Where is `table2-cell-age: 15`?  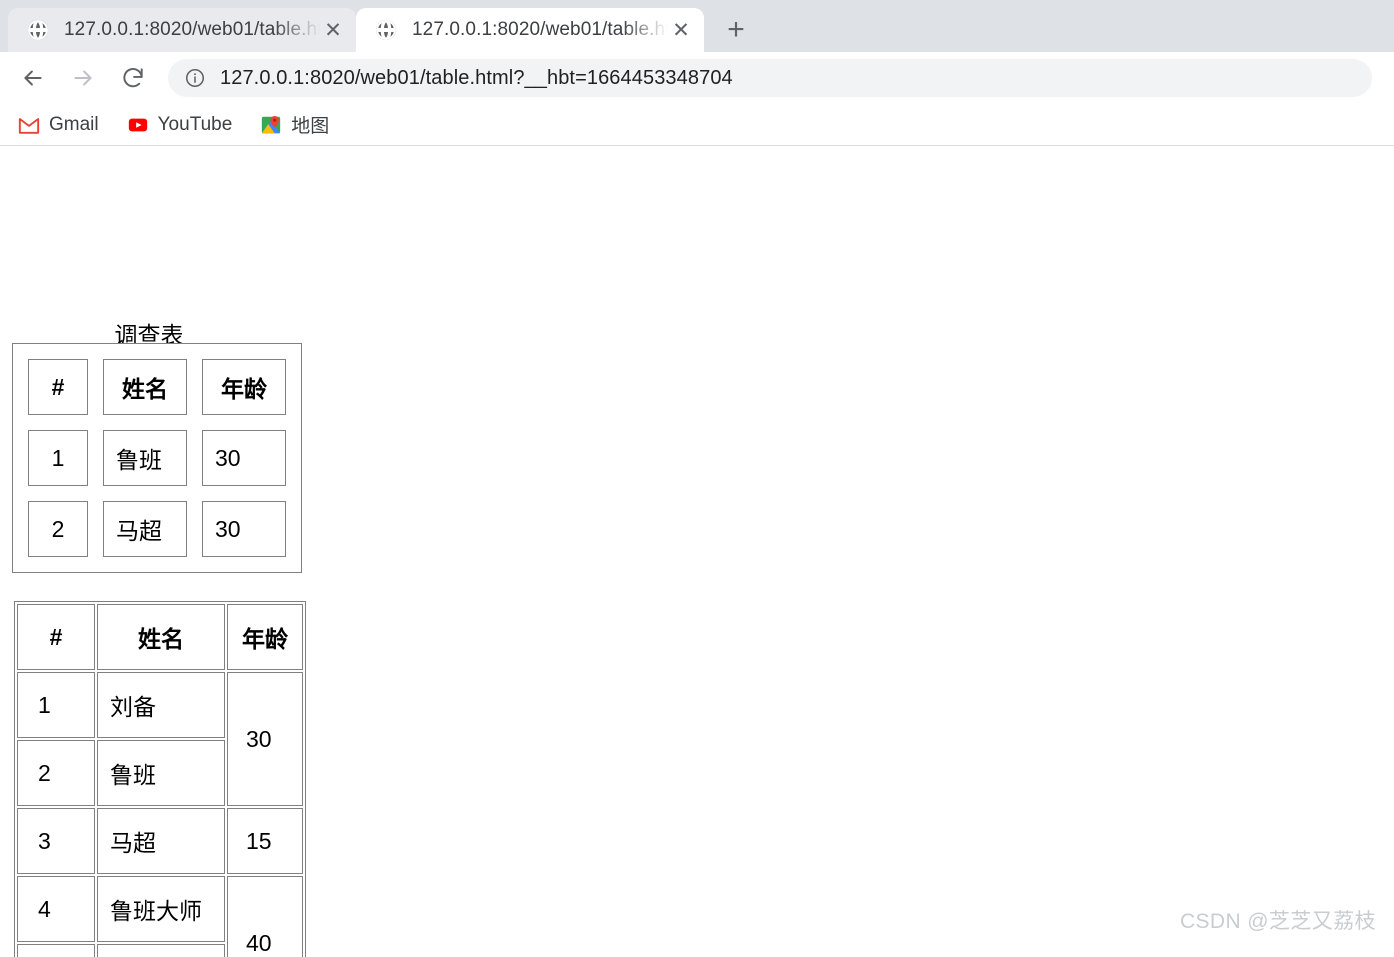
table2-cell-age: 15 is located at coordinates (265, 841).